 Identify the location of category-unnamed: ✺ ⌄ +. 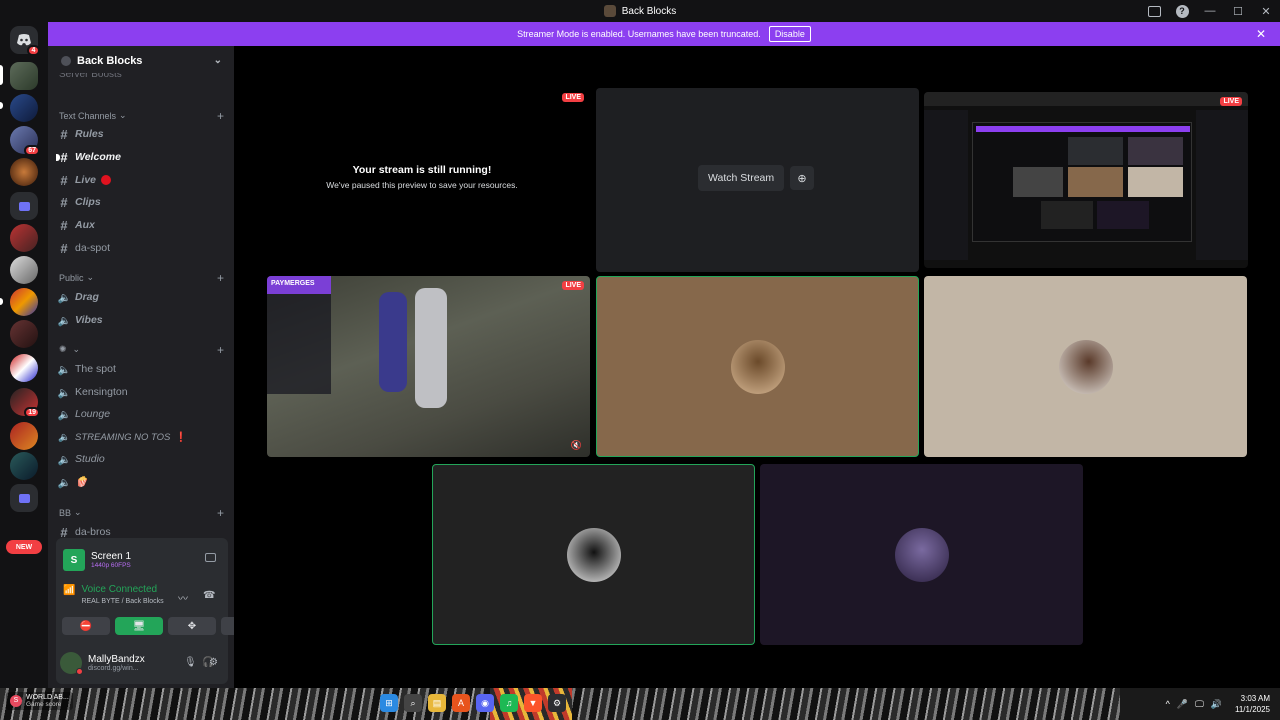
(141, 350).